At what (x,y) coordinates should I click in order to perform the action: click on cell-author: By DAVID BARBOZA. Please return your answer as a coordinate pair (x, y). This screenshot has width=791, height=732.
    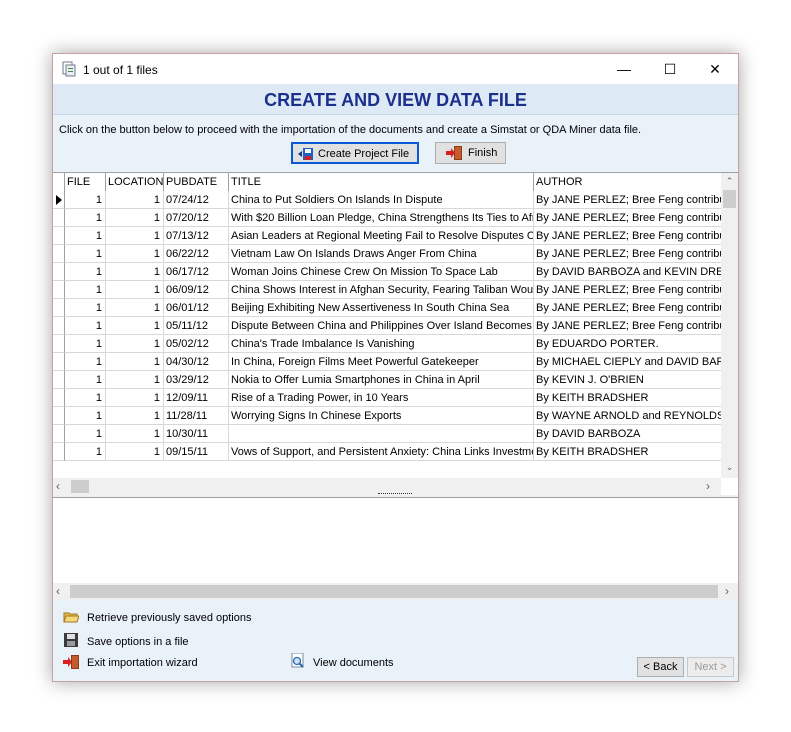
    Looking at the image, I should click on (627, 434).